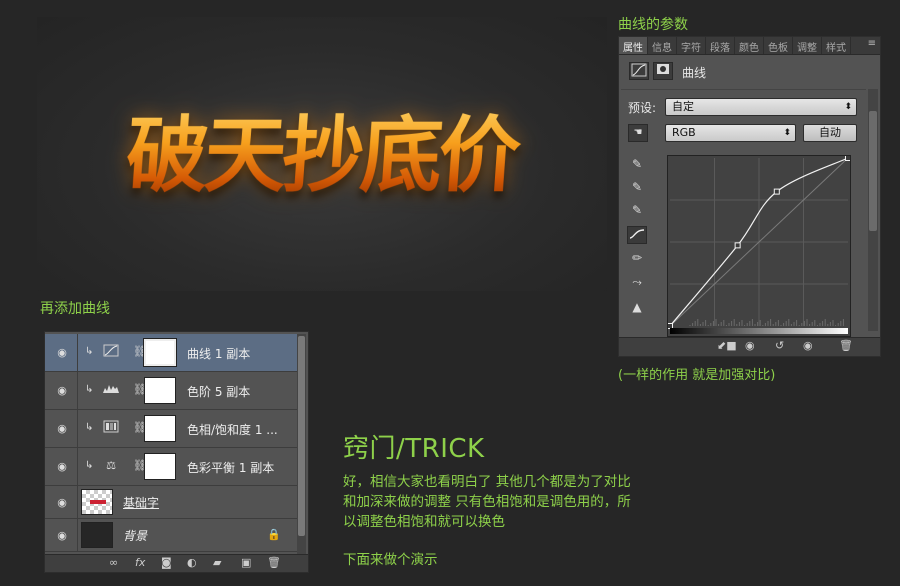 The width and height of the screenshot is (900, 586). What do you see at coordinates (779, 345) in the screenshot?
I see `reset-icon: ↺` at bounding box center [779, 345].